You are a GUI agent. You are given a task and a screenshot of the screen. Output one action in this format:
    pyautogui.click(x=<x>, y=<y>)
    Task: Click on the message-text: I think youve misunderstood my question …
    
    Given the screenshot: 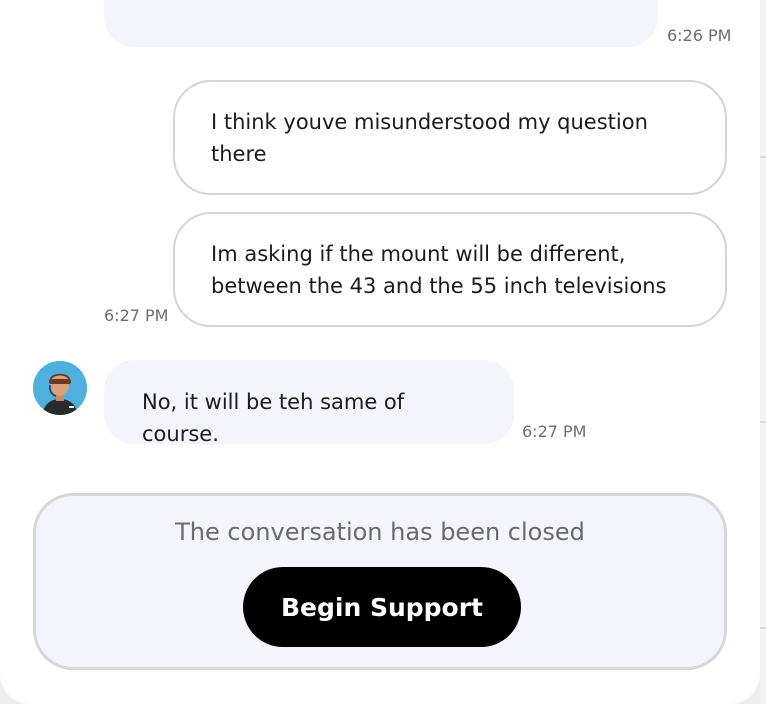 What is the action you would take?
    pyautogui.click(x=429, y=138)
    